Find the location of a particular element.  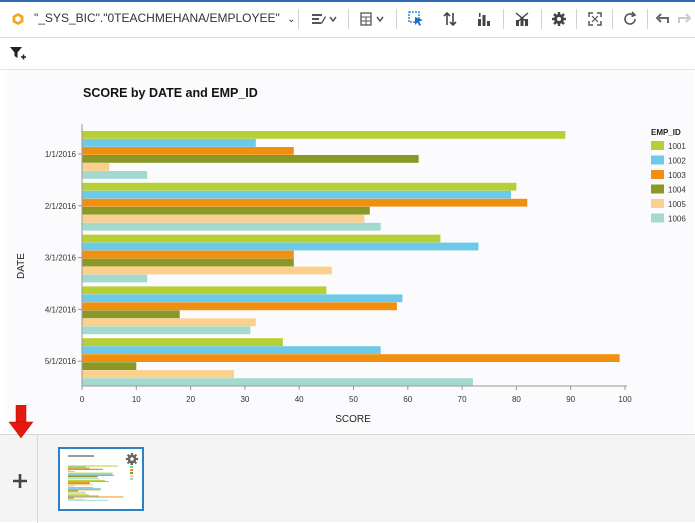

sort-button is located at coordinates (450, 19).